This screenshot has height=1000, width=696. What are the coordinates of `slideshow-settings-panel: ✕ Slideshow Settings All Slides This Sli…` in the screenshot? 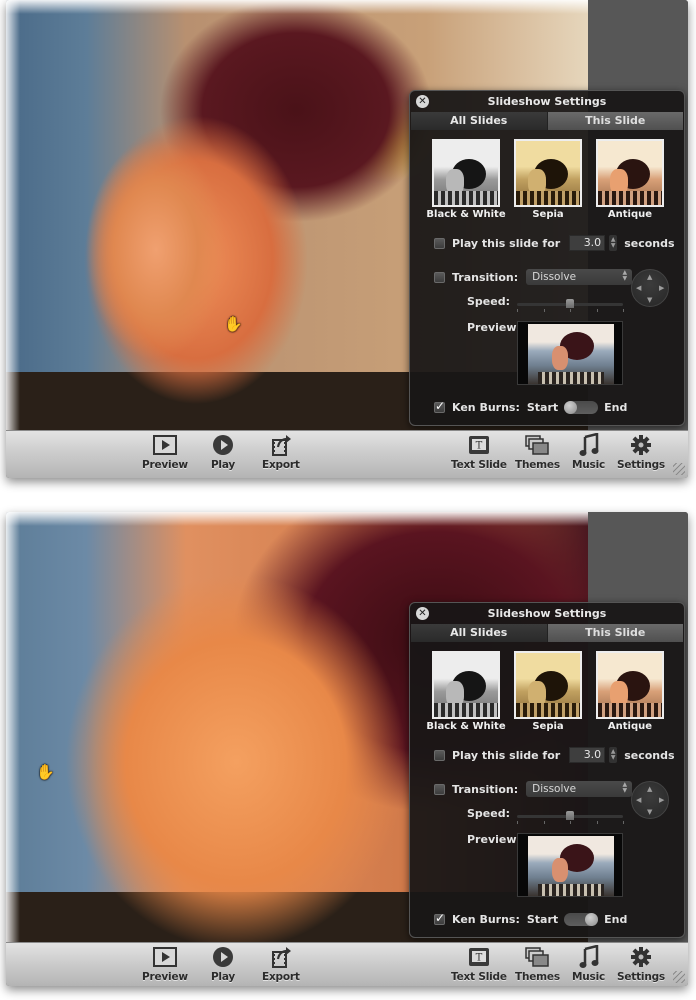 It's located at (547, 258).